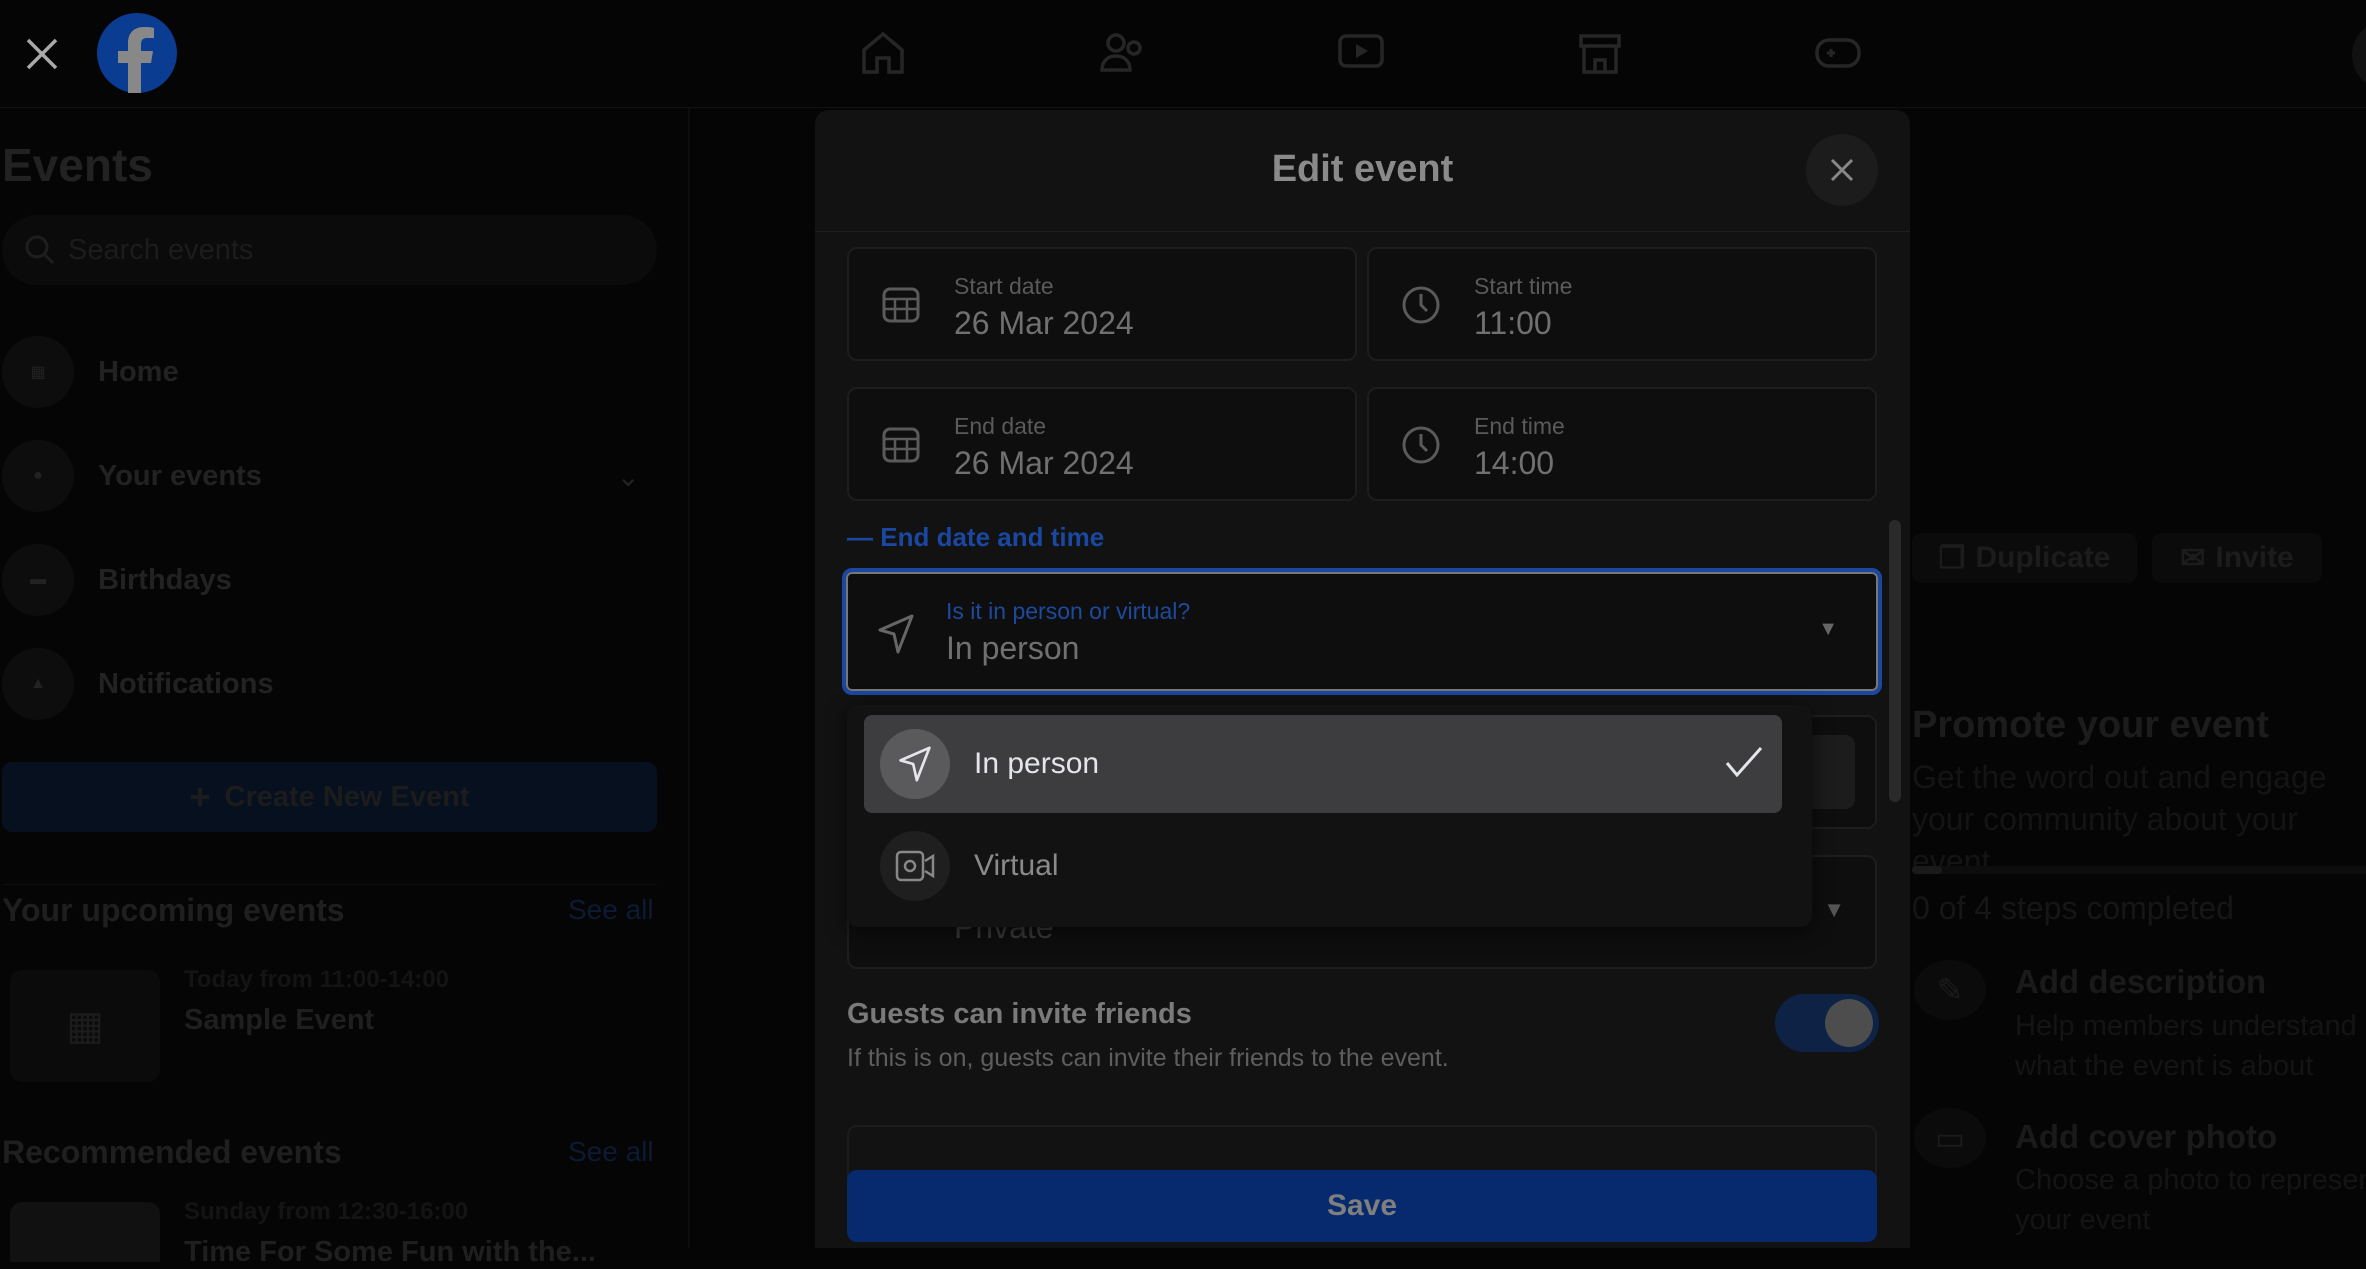 This screenshot has width=2366, height=1269. What do you see at coordinates (38, 684) in the screenshot?
I see `bell-icon: ▲` at bounding box center [38, 684].